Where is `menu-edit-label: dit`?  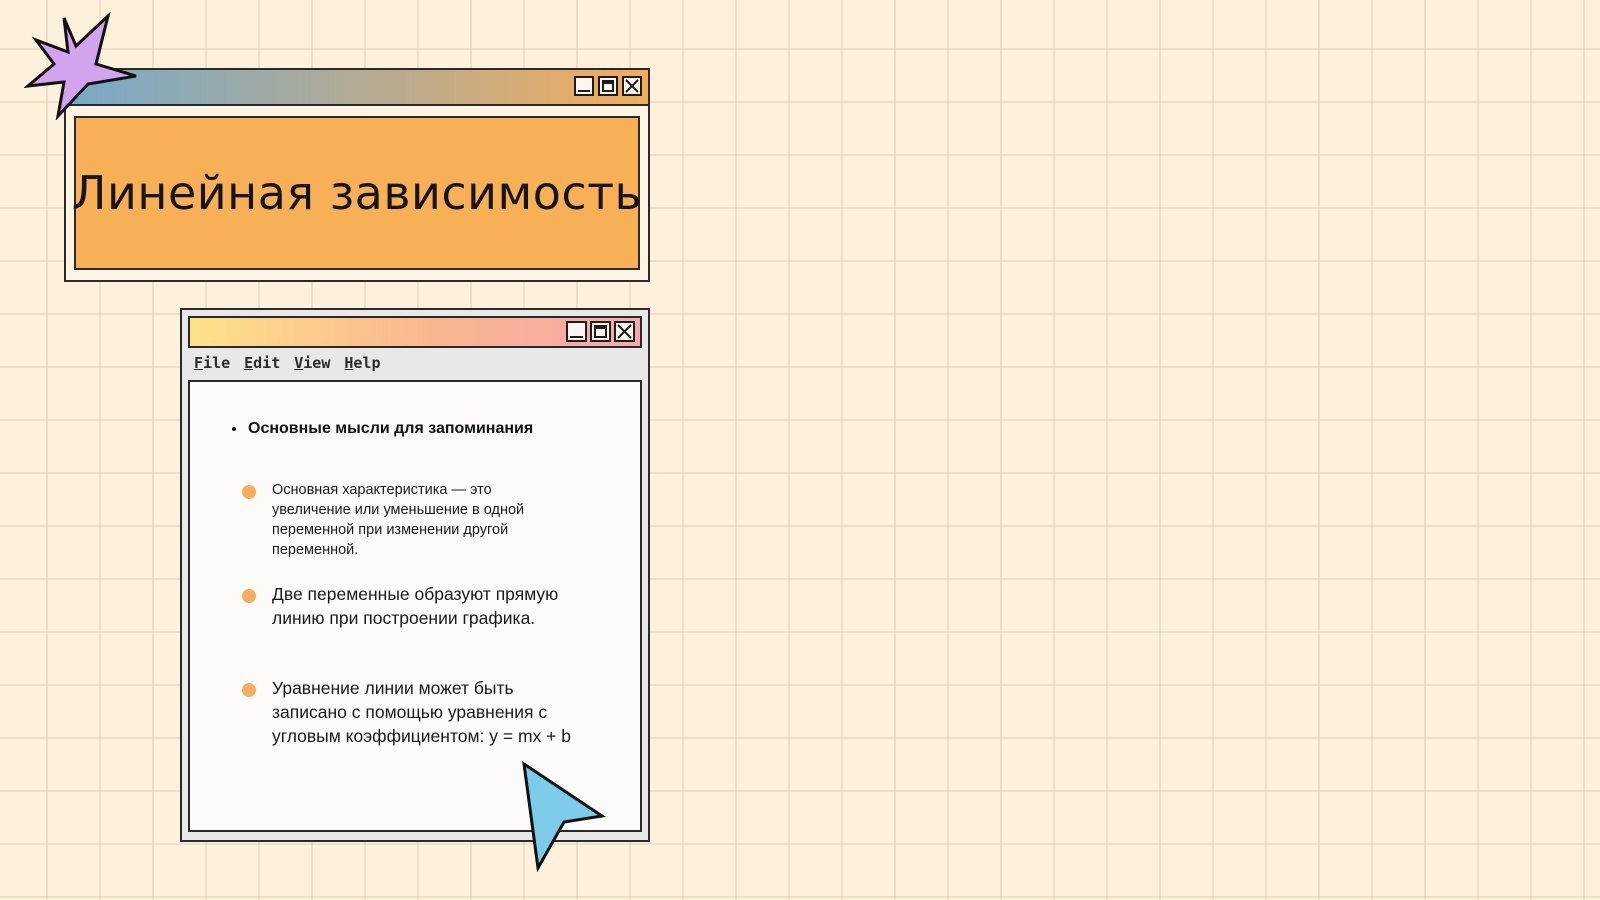 menu-edit-label: dit is located at coordinates (267, 363).